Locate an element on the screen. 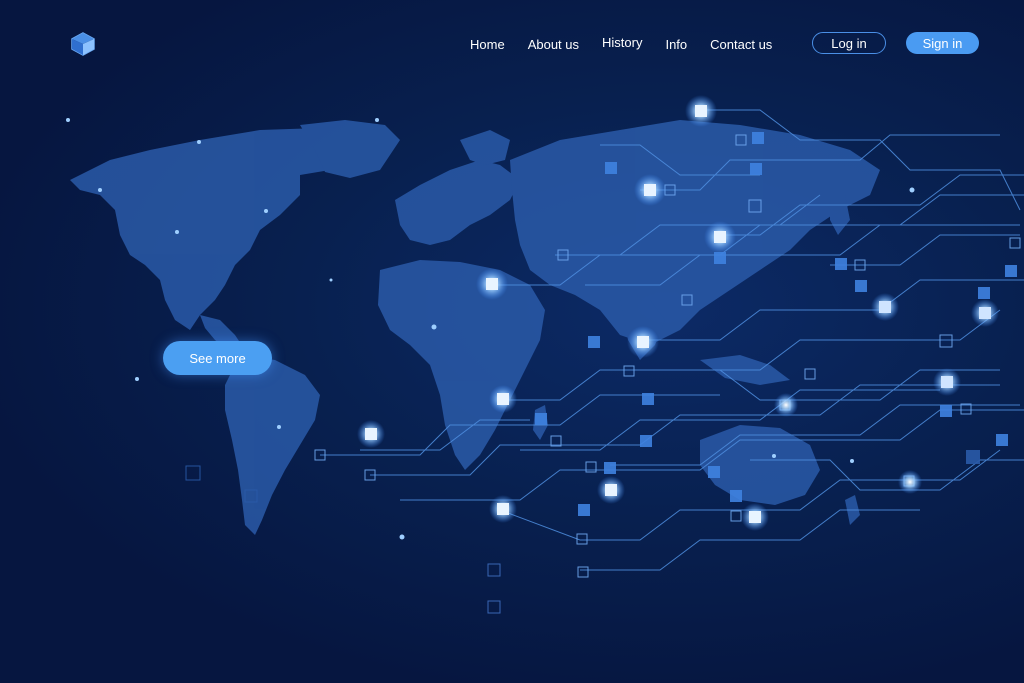  main-nav: Home About us History Info Contact us is located at coordinates (632, 44).